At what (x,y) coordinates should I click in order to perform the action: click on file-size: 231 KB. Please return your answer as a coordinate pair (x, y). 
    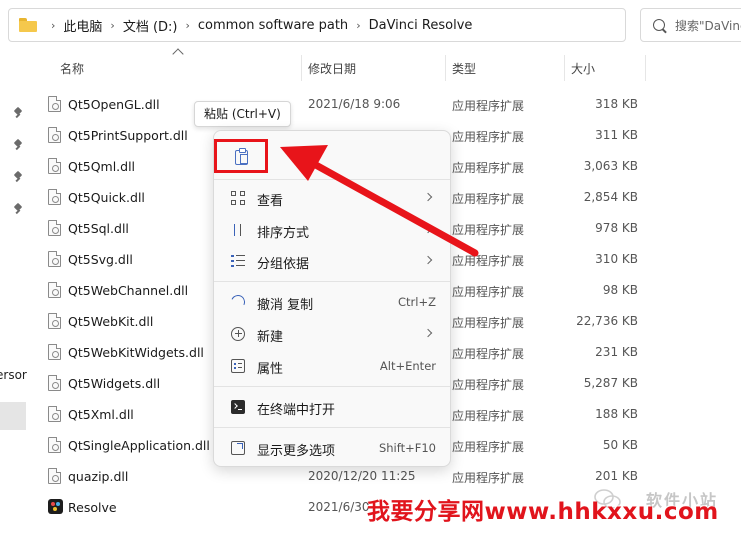
    Looking at the image, I should click on (616, 352).